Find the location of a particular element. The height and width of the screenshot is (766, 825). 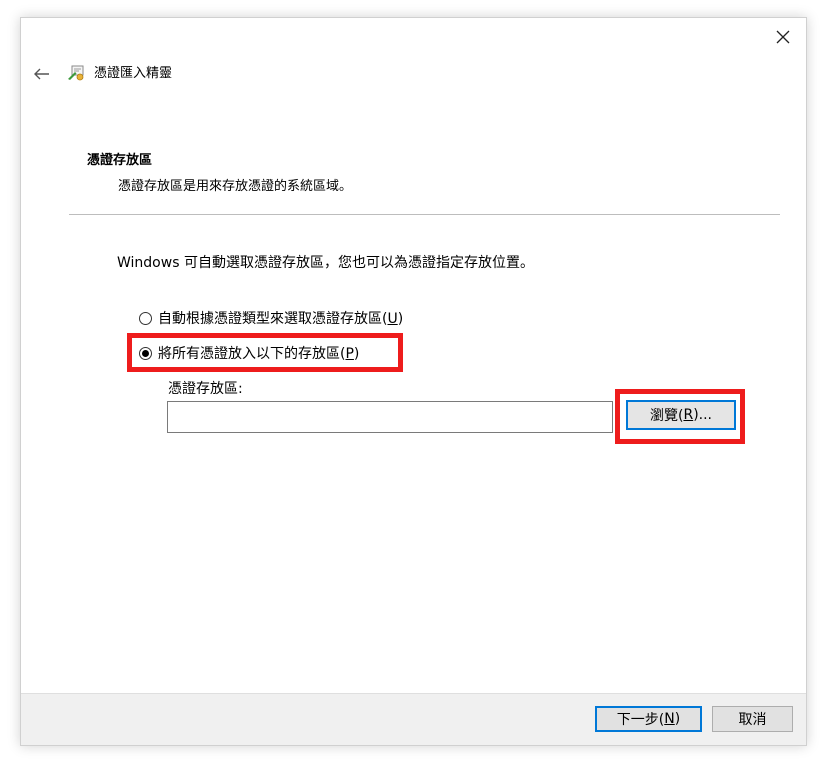

next-button: 下一步(N) is located at coordinates (648, 719).